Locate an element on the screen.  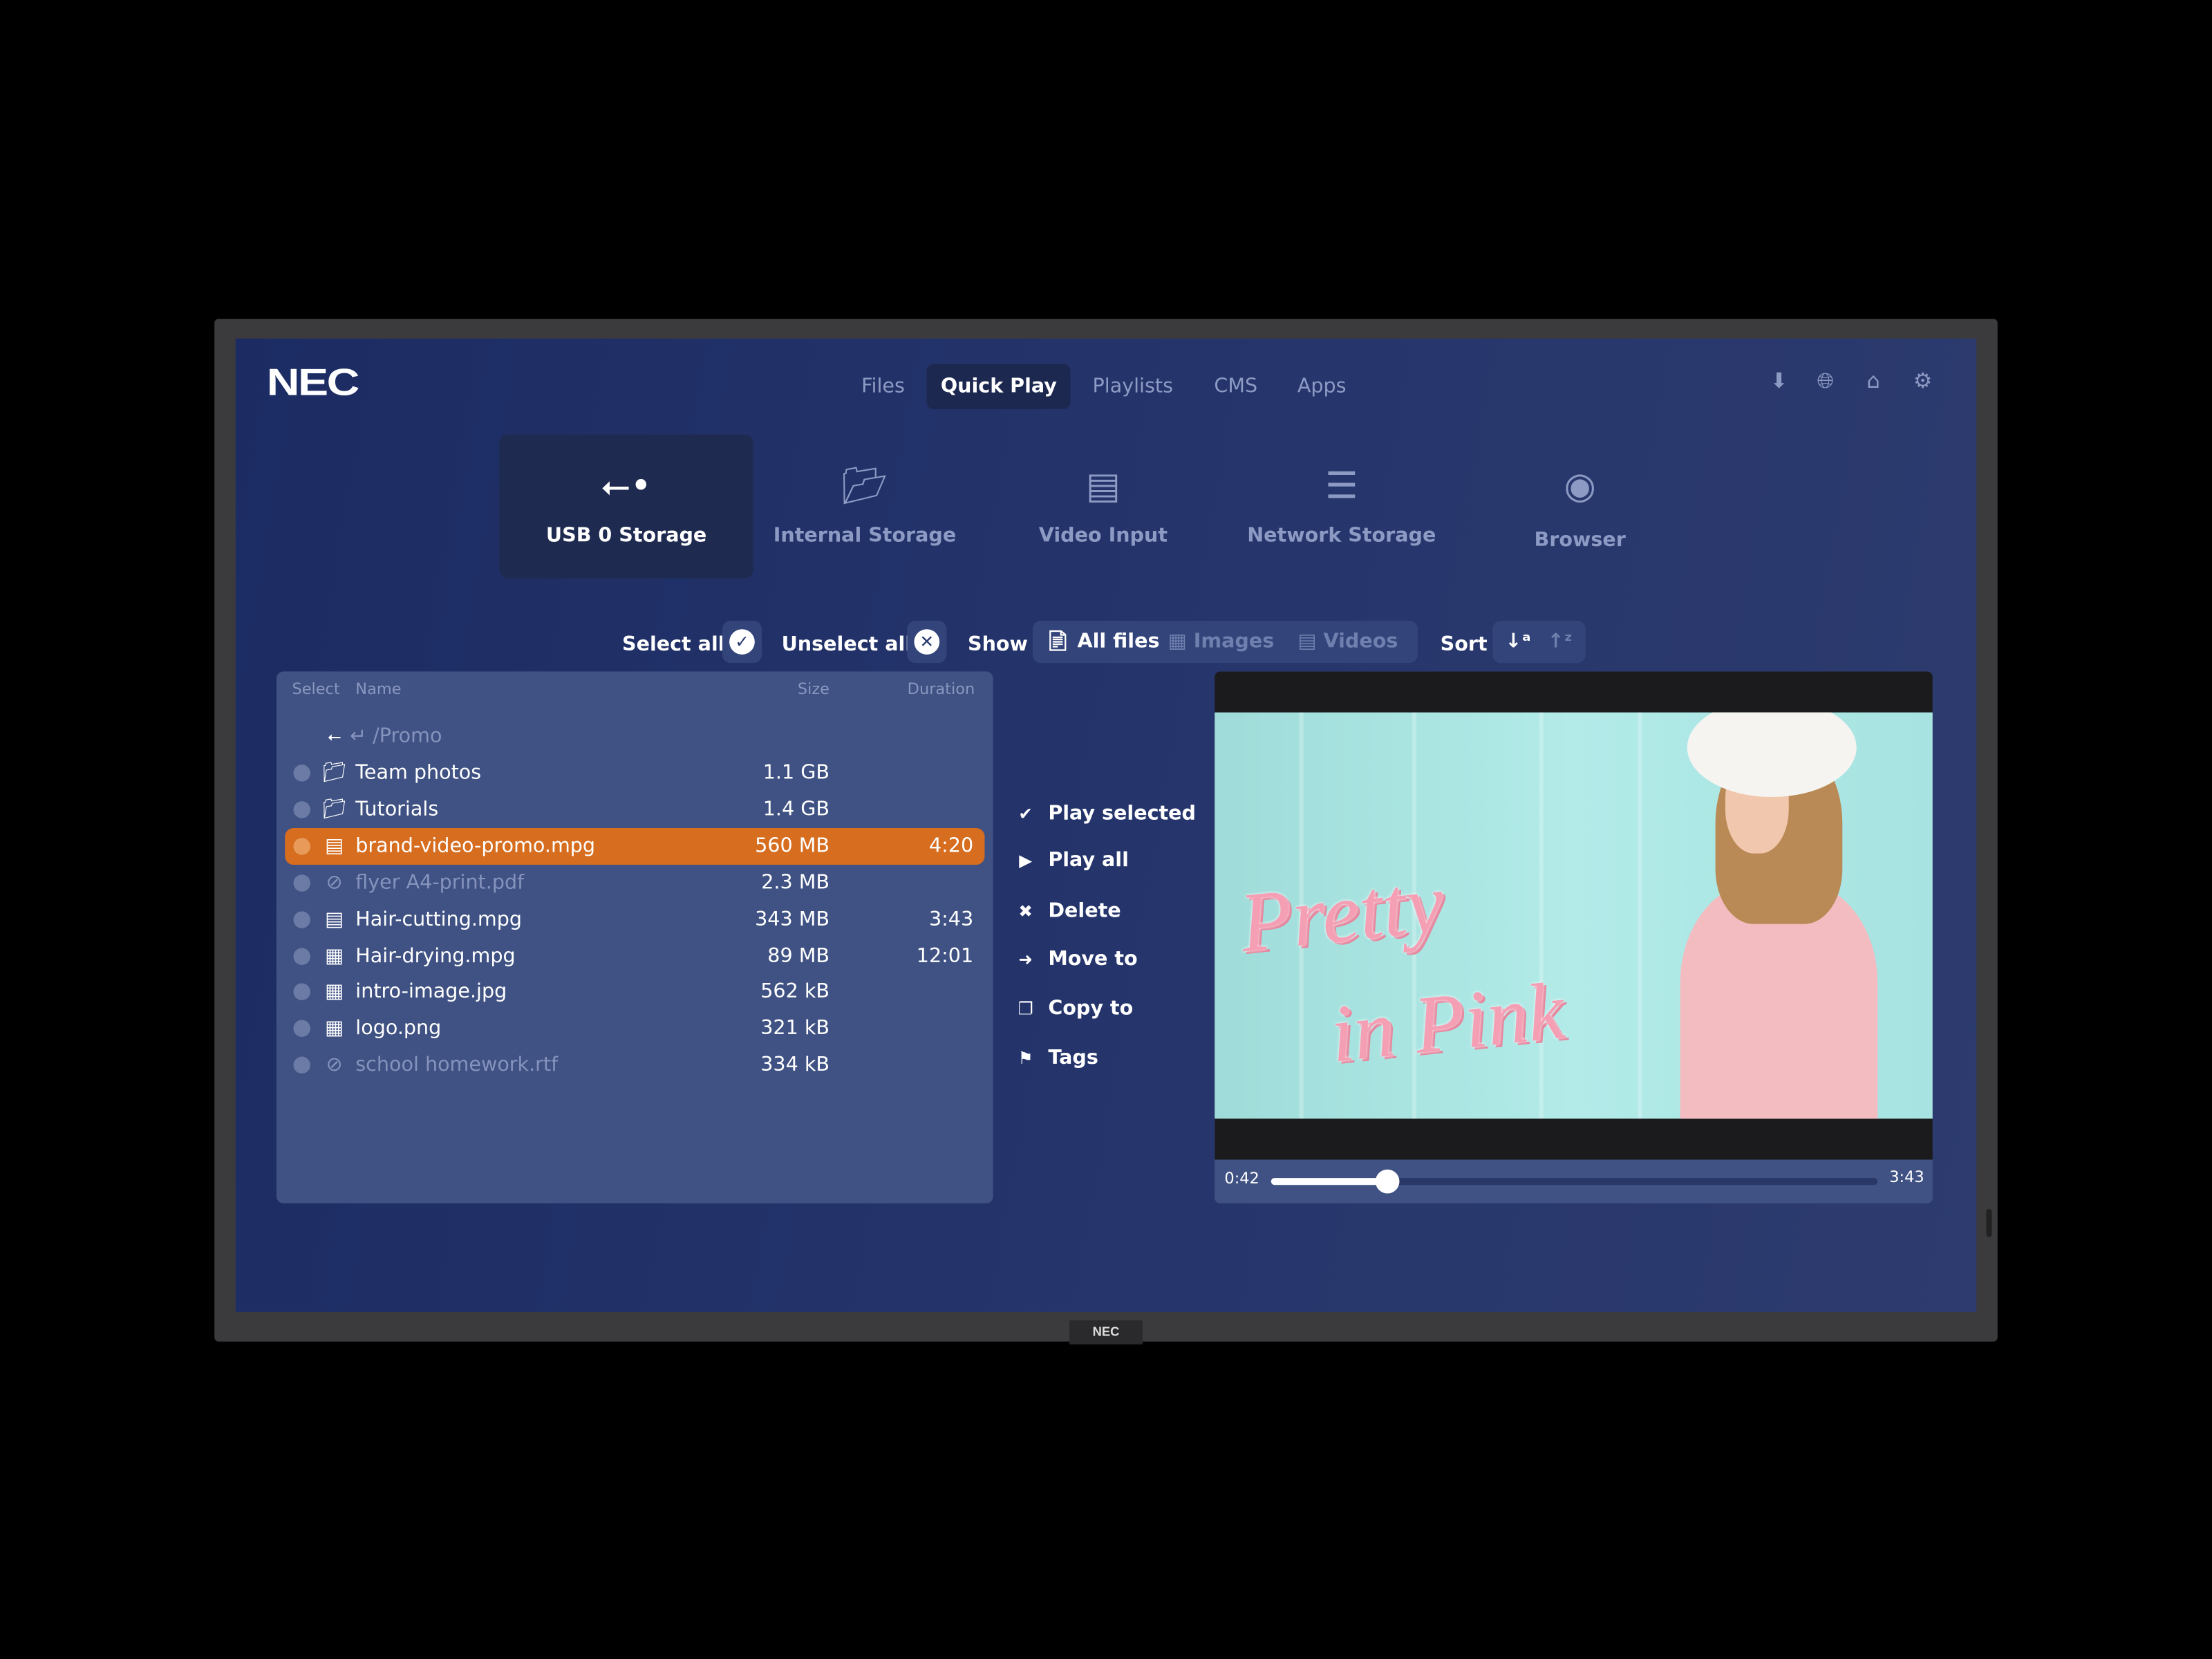
action-tags: ⚑ Tags is located at coordinates (1056, 1058).